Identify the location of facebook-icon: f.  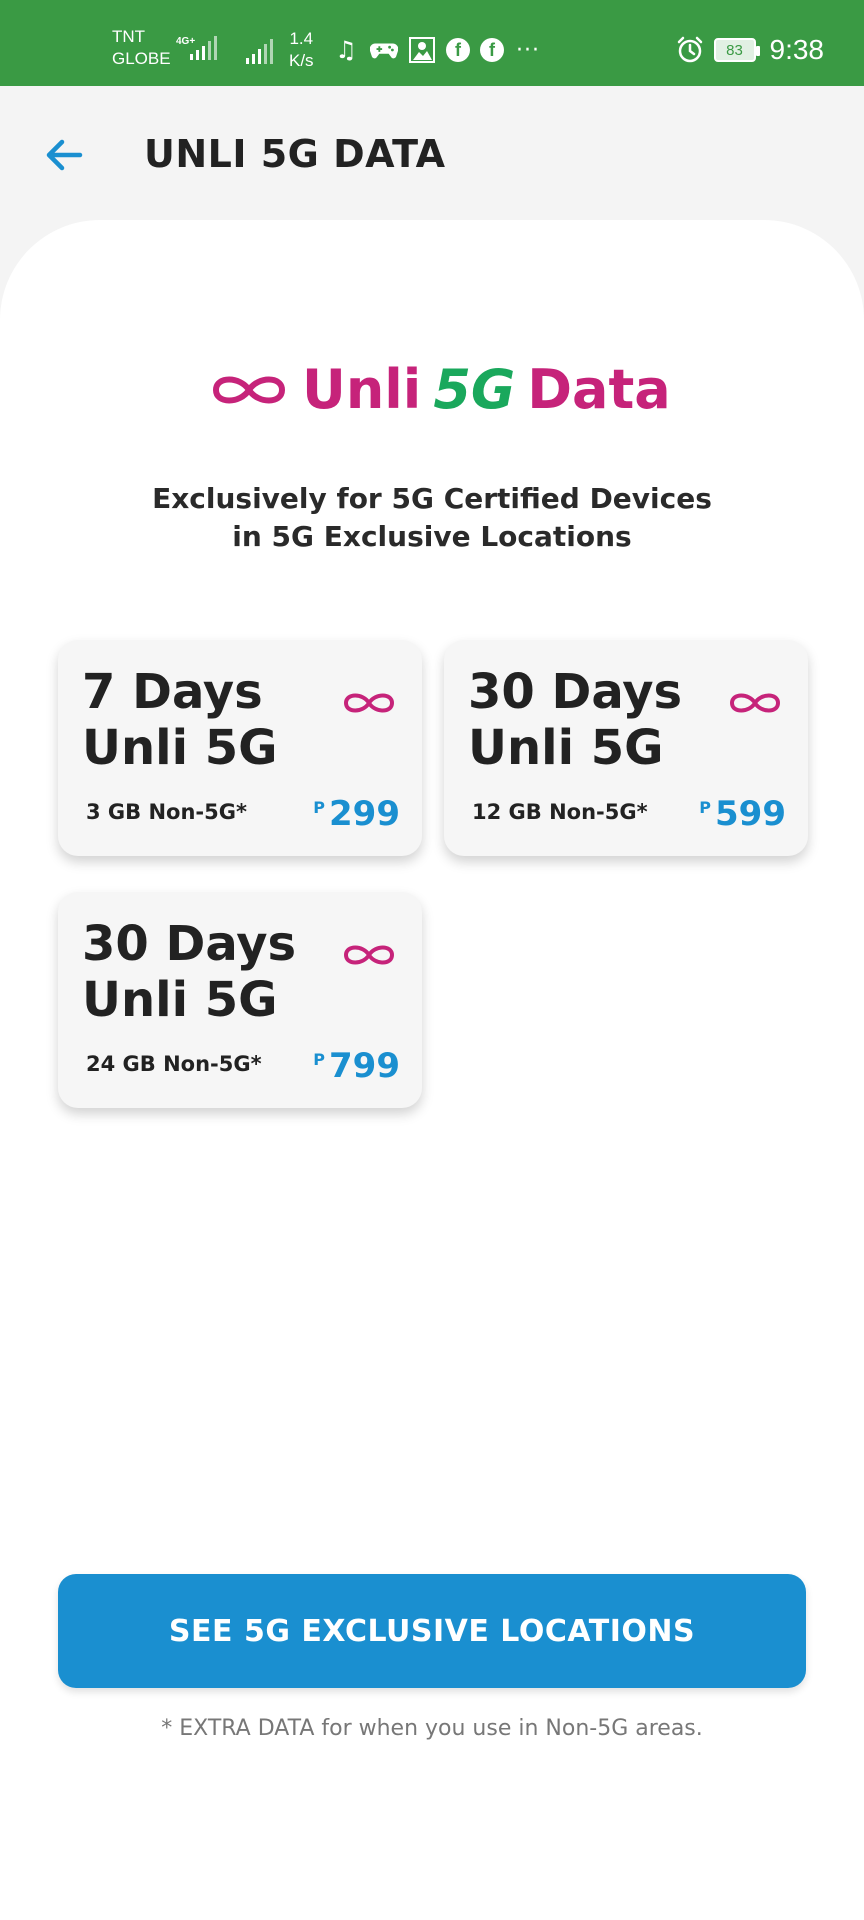
(458, 50).